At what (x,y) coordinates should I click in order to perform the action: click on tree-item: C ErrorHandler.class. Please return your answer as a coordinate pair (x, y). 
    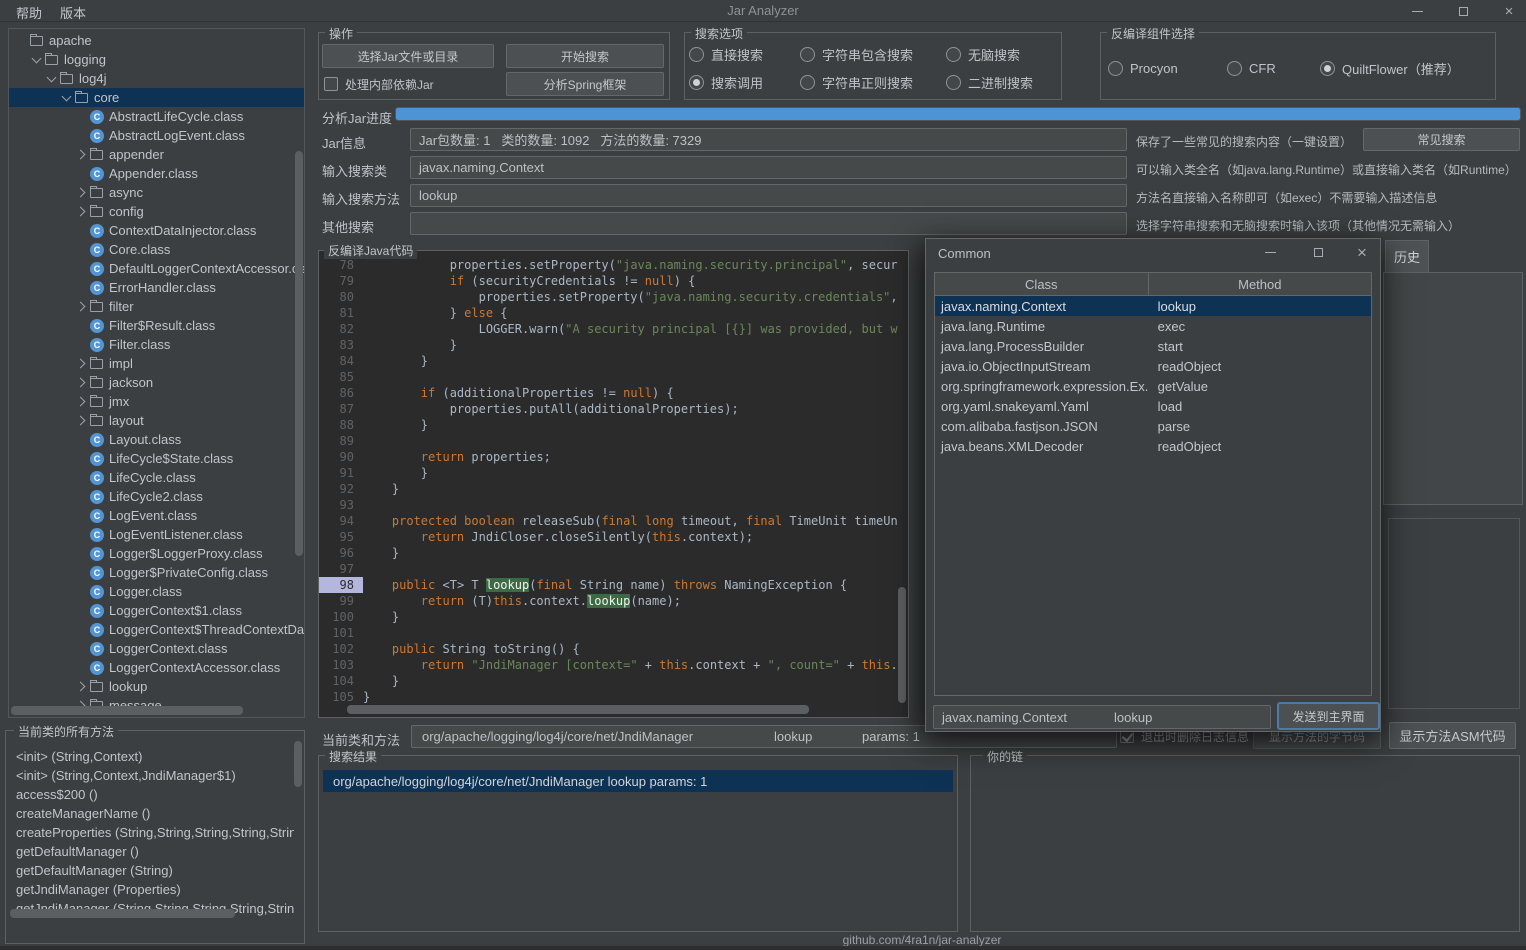
    Looking at the image, I should click on (156, 287).